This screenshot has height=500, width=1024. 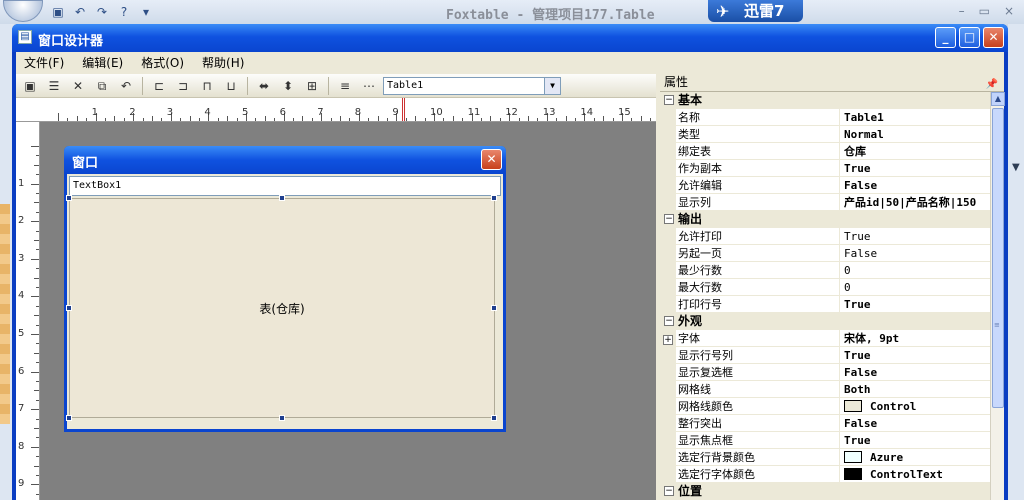 I want to click on property-row: 网格线 Both, so click(x=825, y=389).